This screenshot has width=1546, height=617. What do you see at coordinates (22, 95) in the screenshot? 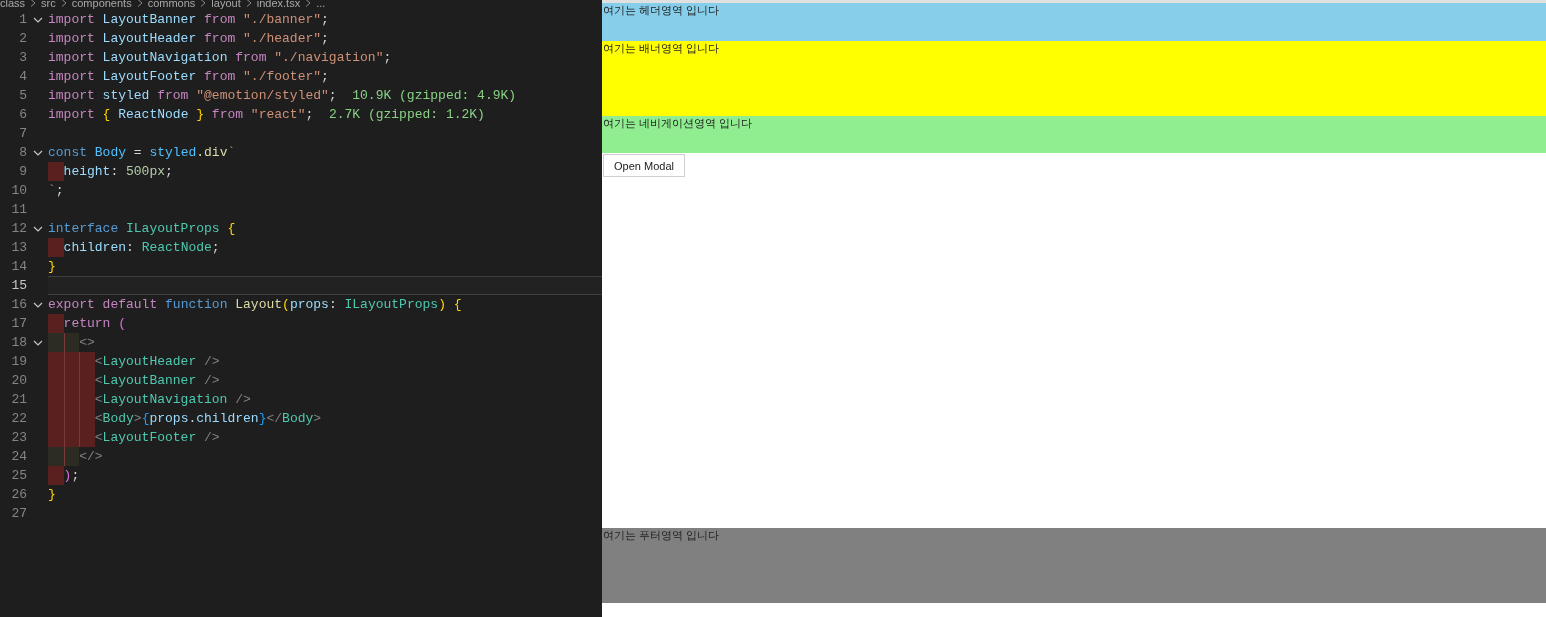
I see `line-number: 5` at bounding box center [22, 95].